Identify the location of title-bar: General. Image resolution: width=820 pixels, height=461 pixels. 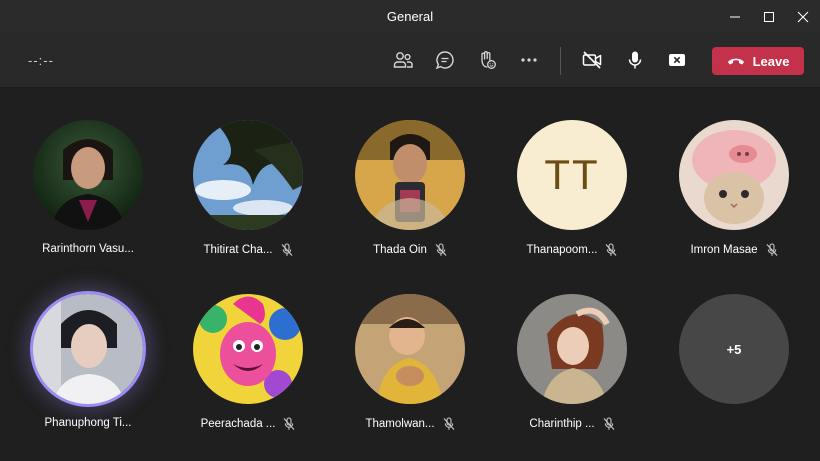
(410, 16).